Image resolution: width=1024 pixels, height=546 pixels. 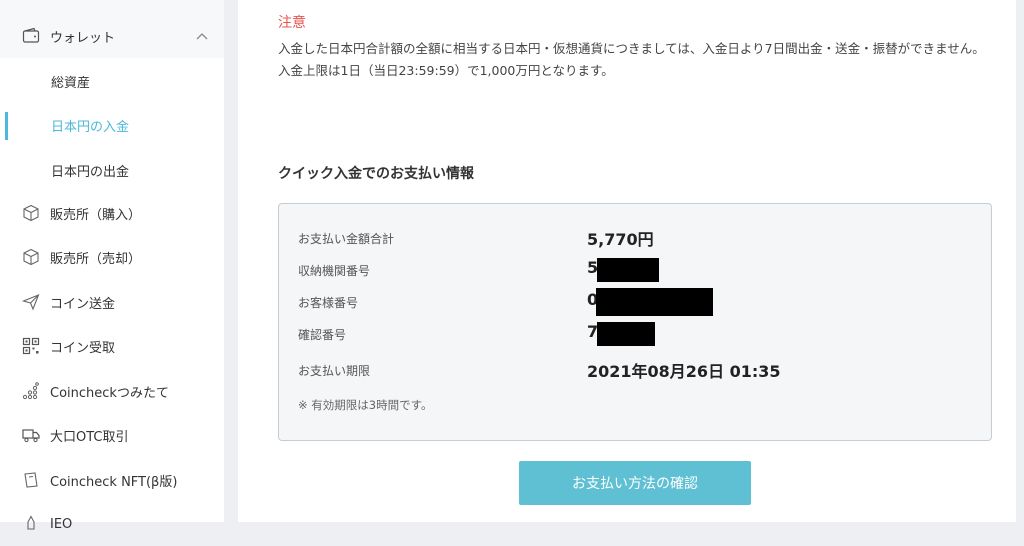 I want to click on sidebar-item-label: コイン送金, so click(x=83, y=304).